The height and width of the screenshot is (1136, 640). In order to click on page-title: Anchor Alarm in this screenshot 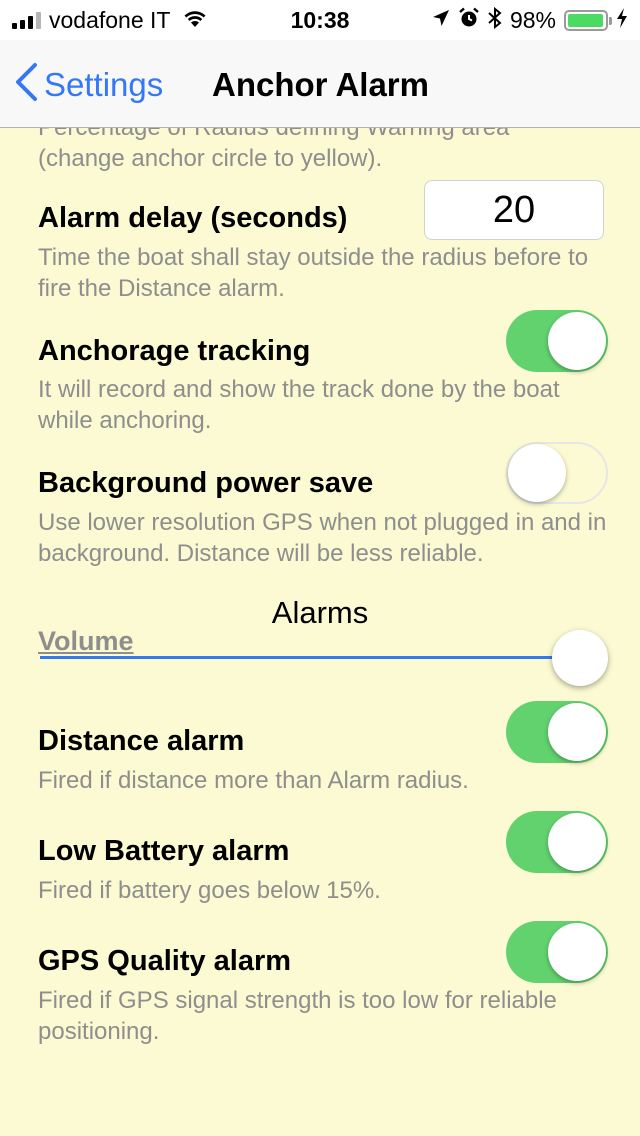, I will do `click(320, 84)`.